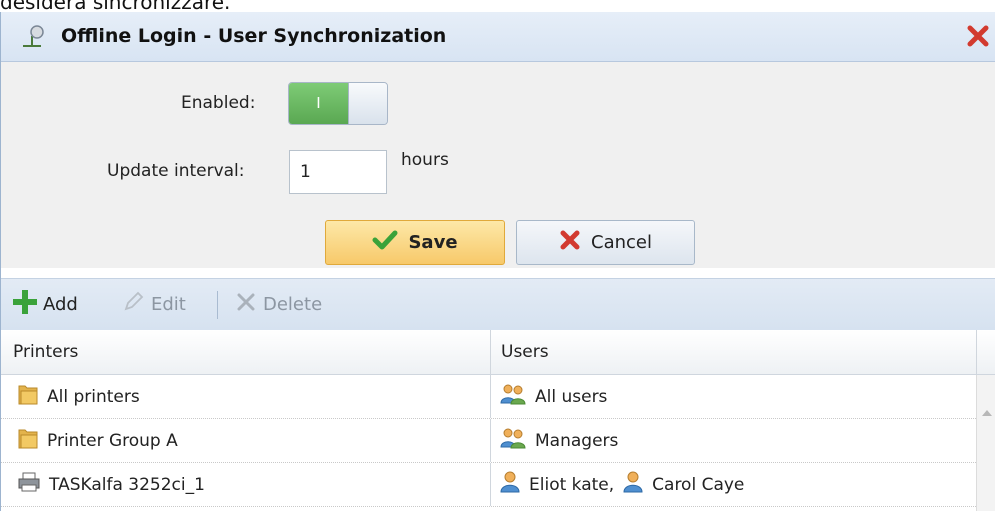 The width and height of the screenshot is (995, 511). Describe the element at coordinates (978, 36) in the screenshot. I see `close-icon` at that location.